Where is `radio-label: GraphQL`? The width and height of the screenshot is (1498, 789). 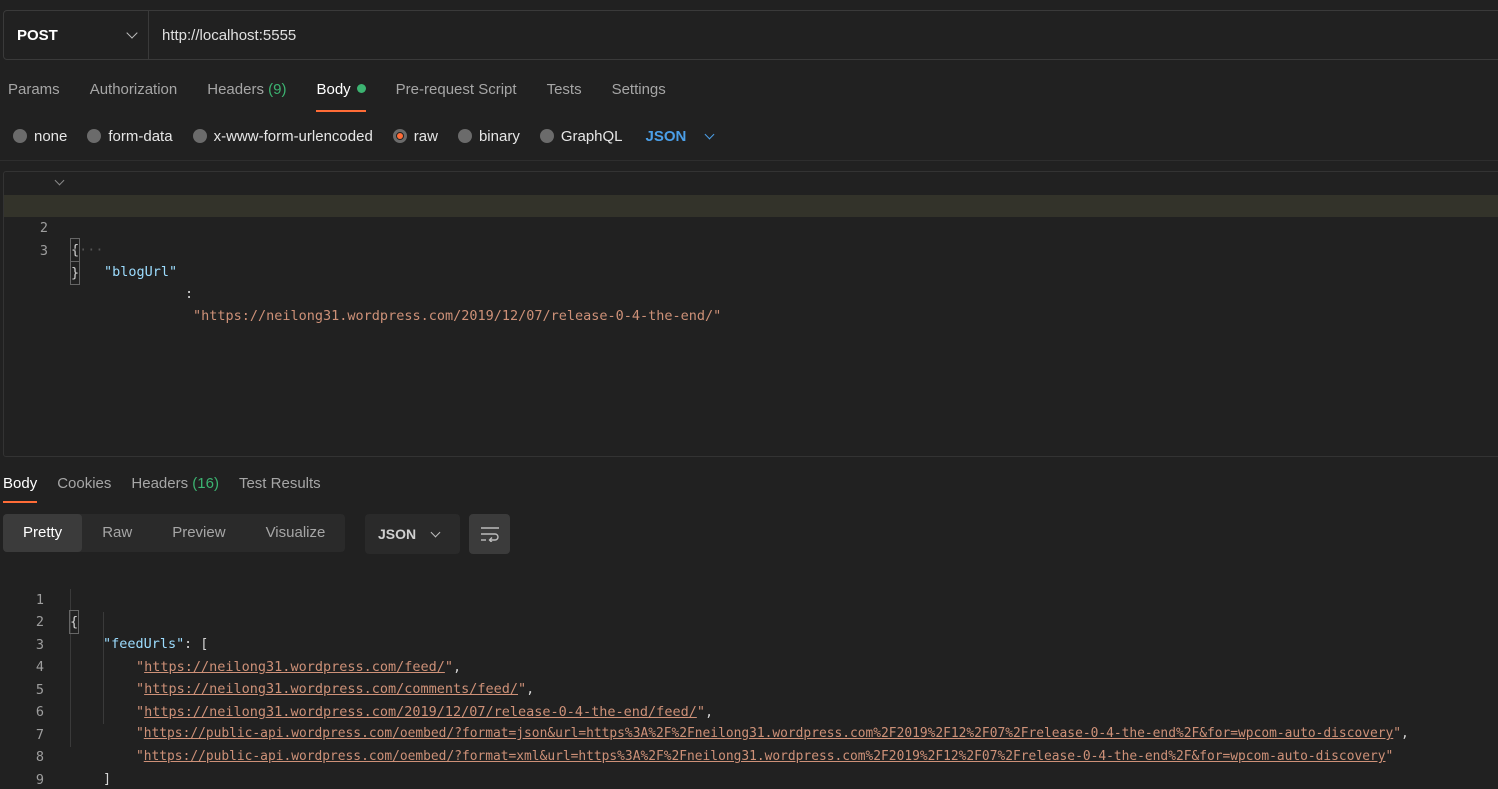
radio-label: GraphQL is located at coordinates (591, 136).